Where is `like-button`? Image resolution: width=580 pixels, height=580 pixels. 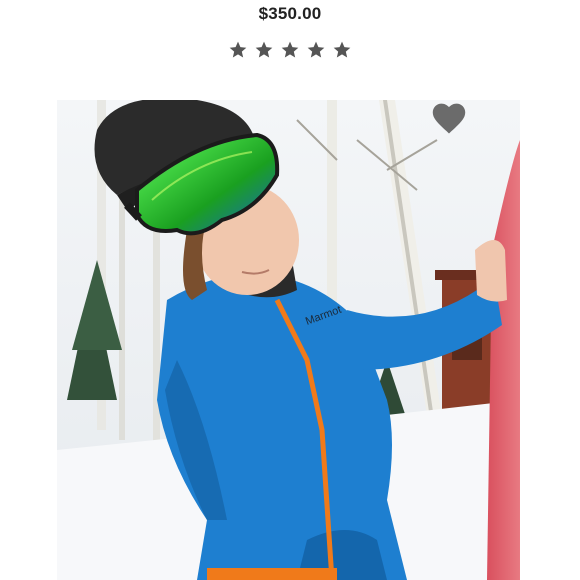 like-button is located at coordinates (449, 118).